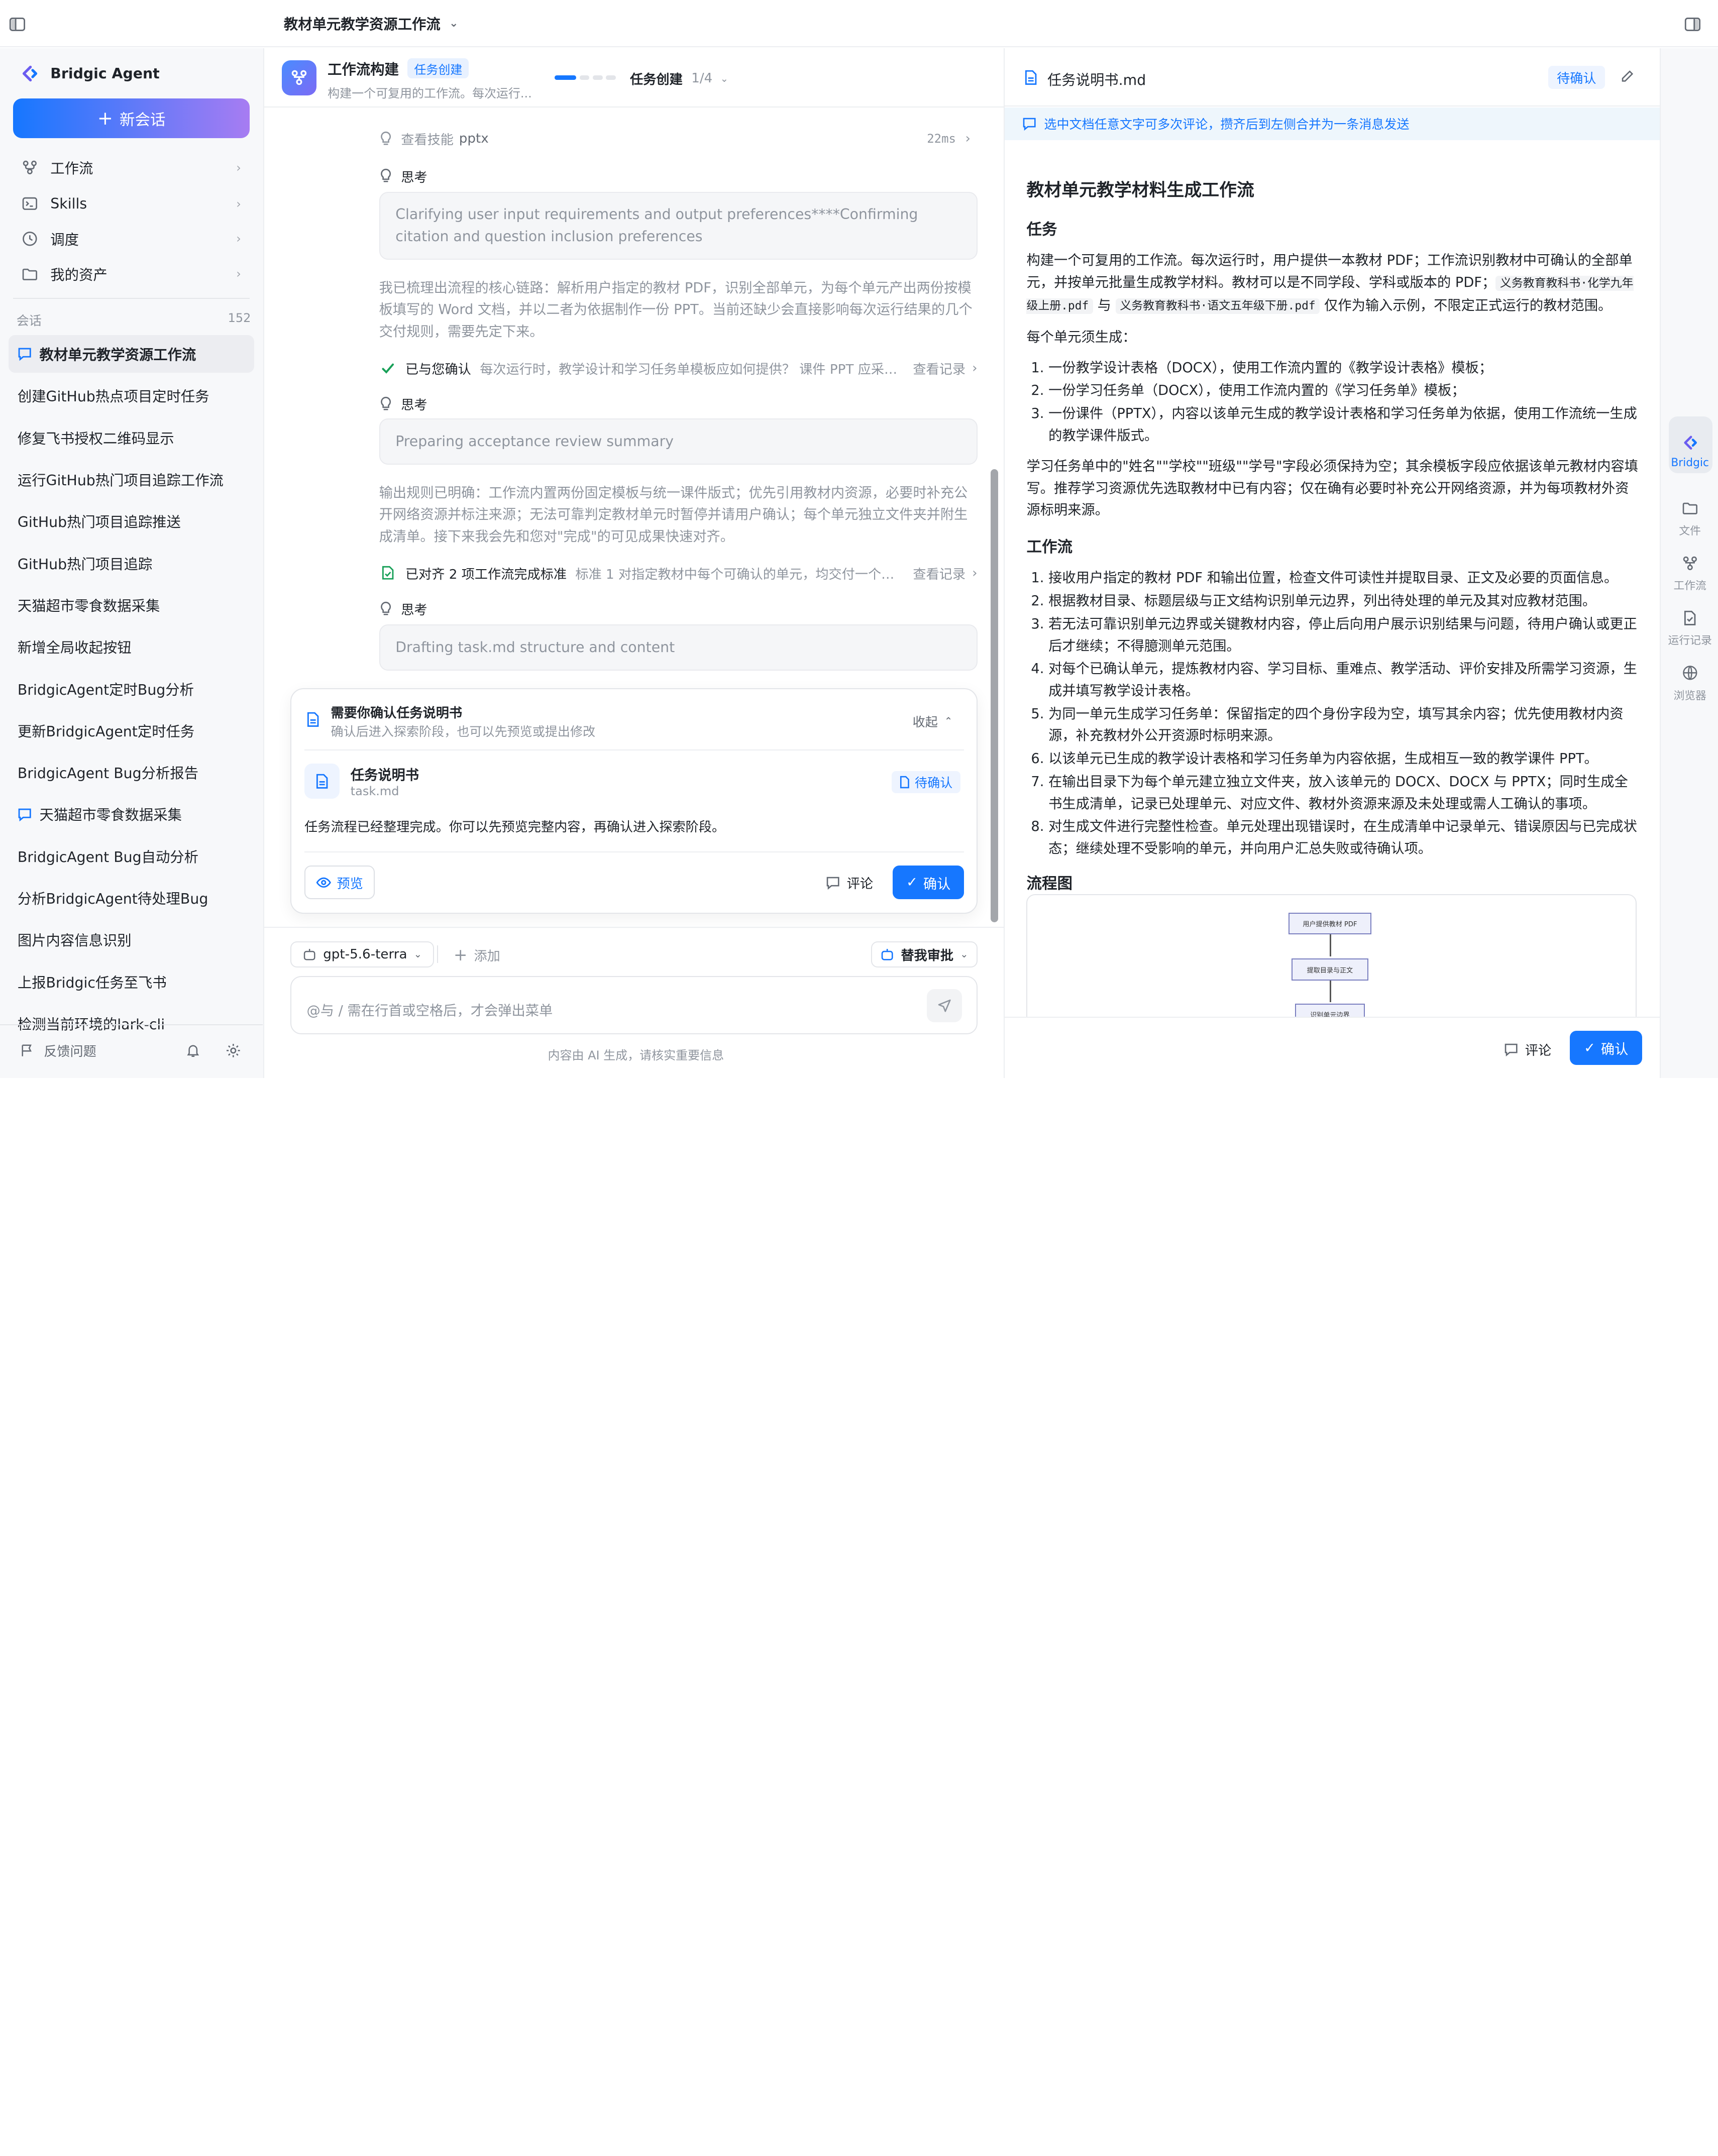 The height and width of the screenshot is (2156, 1718). What do you see at coordinates (924, 954) in the screenshot?
I see `auto-approve-selector: 替我审批 ⌄` at bounding box center [924, 954].